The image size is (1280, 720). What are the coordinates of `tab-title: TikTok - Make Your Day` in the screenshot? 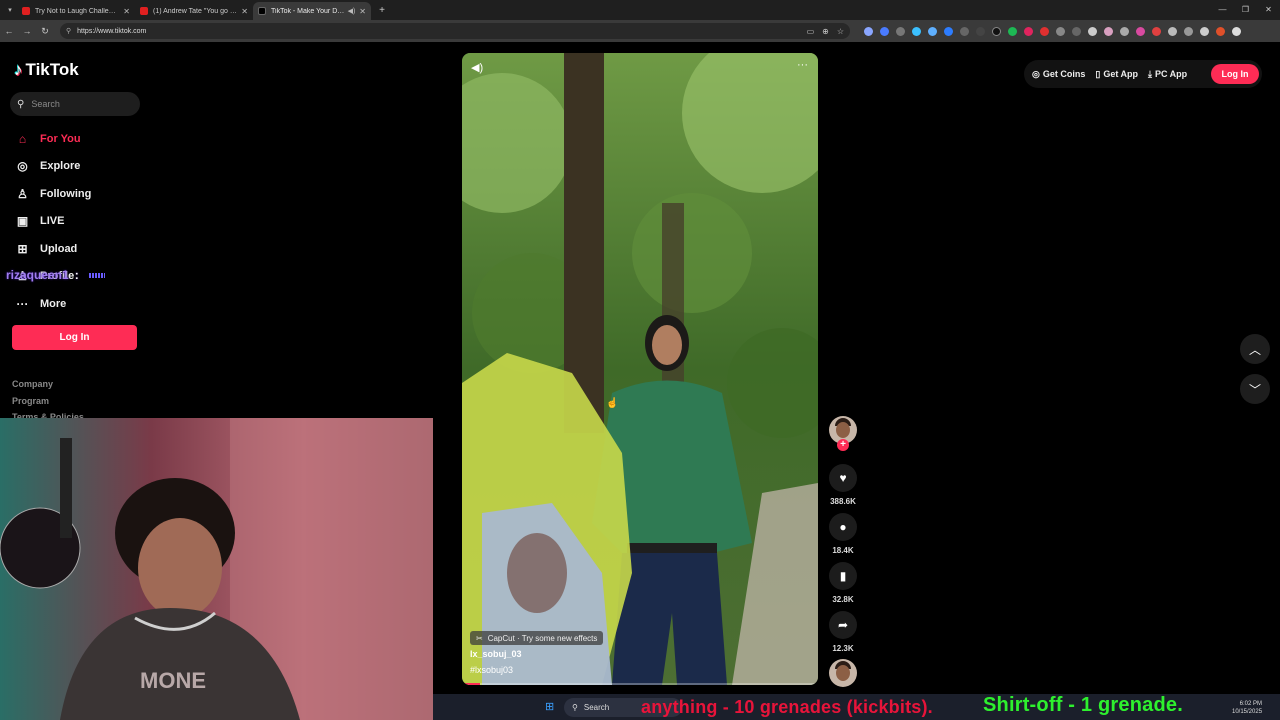 It's located at (308, 11).